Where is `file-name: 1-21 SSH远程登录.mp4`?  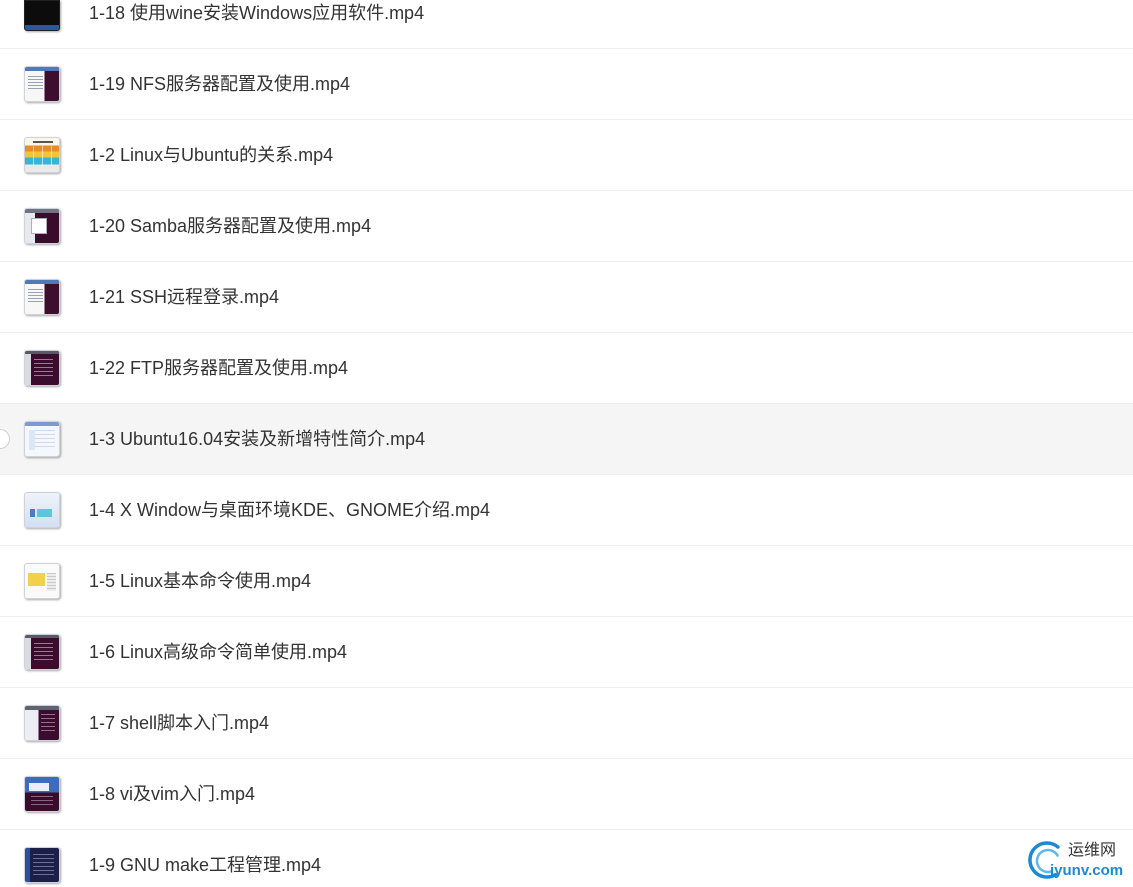 file-name: 1-21 SSH远程登录.mp4 is located at coordinates (601, 297).